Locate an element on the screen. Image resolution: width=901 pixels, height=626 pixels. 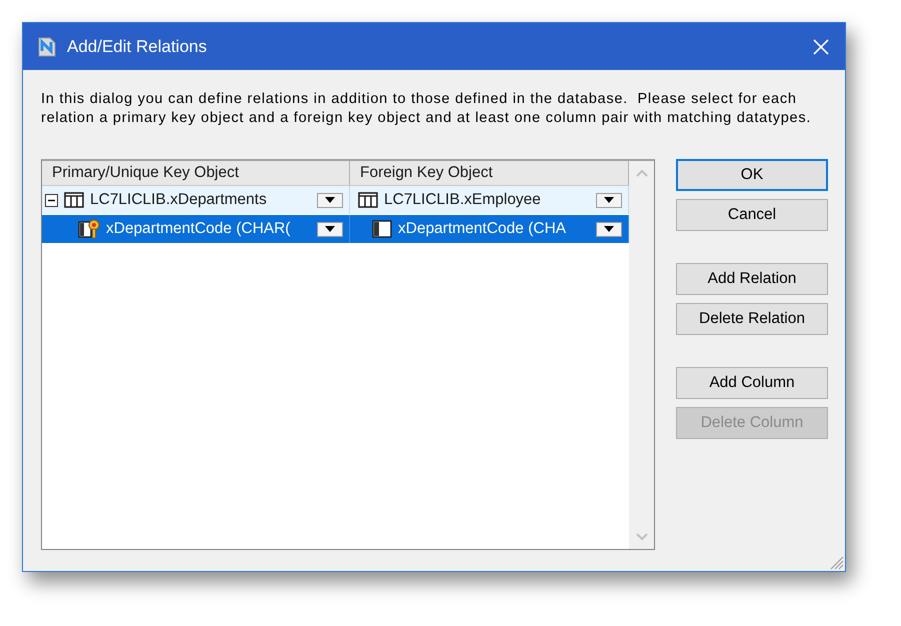
resize-grip-icon is located at coordinates (836, 562).